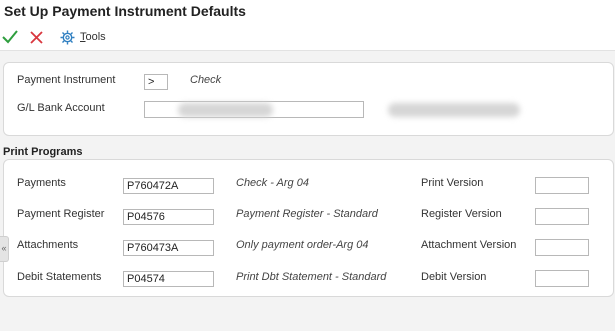 The image size is (615, 331). What do you see at coordinates (307, 38) in the screenshot?
I see `toolbar: Tools` at bounding box center [307, 38].